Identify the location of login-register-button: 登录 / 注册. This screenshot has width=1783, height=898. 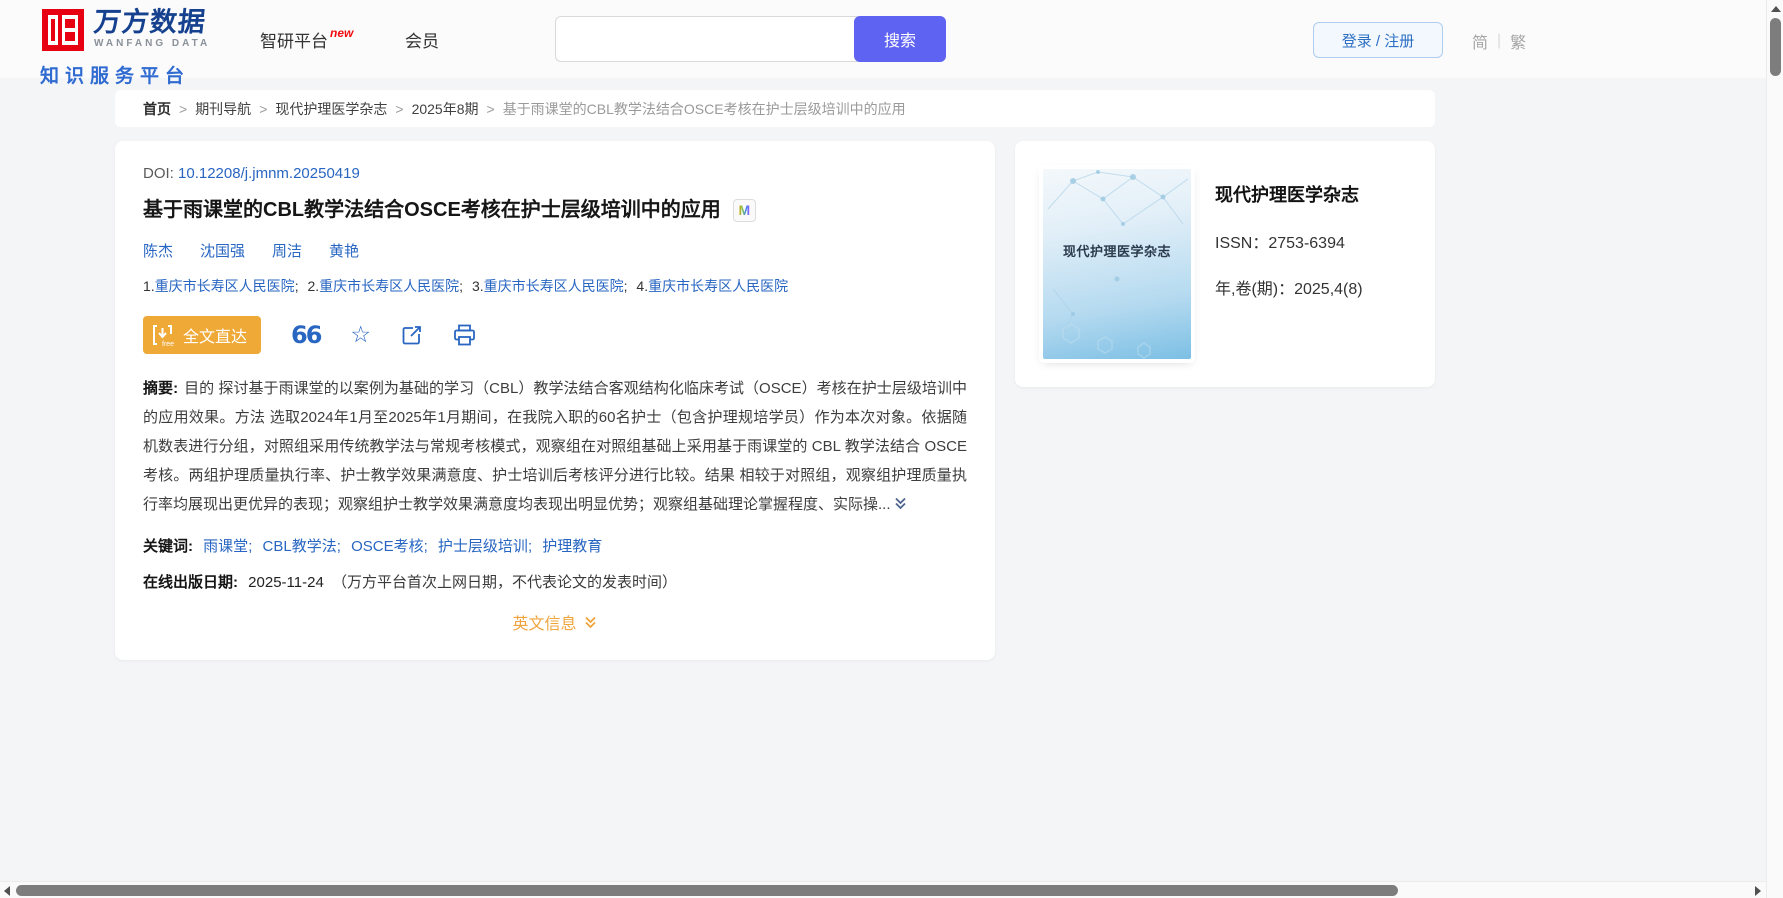
(1378, 40).